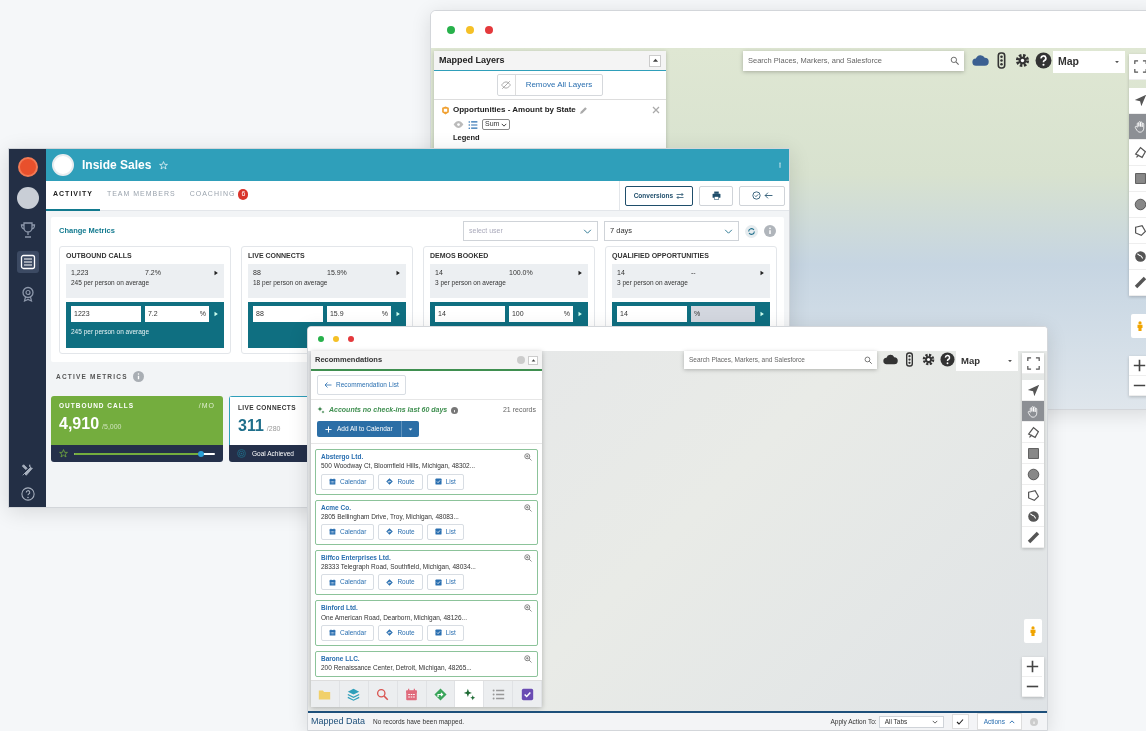 The image size is (1146, 731). What do you see at coordinates (728, 231) in the screenshot?
I see `chevron-down-icon` at bounding box center [728, 231].